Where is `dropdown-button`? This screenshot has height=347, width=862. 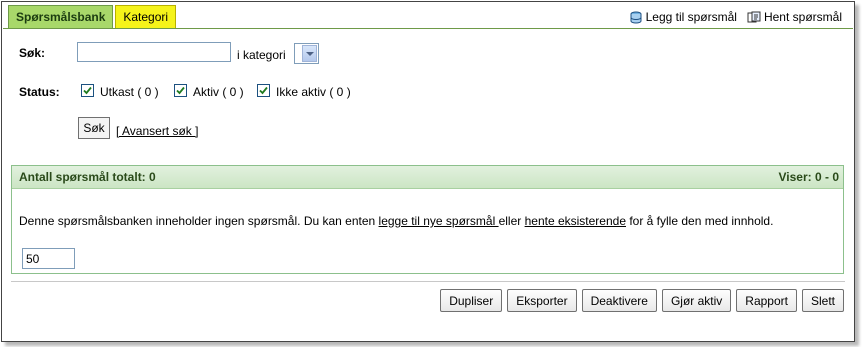 dropdown-button is located at coordinates (309, 53).